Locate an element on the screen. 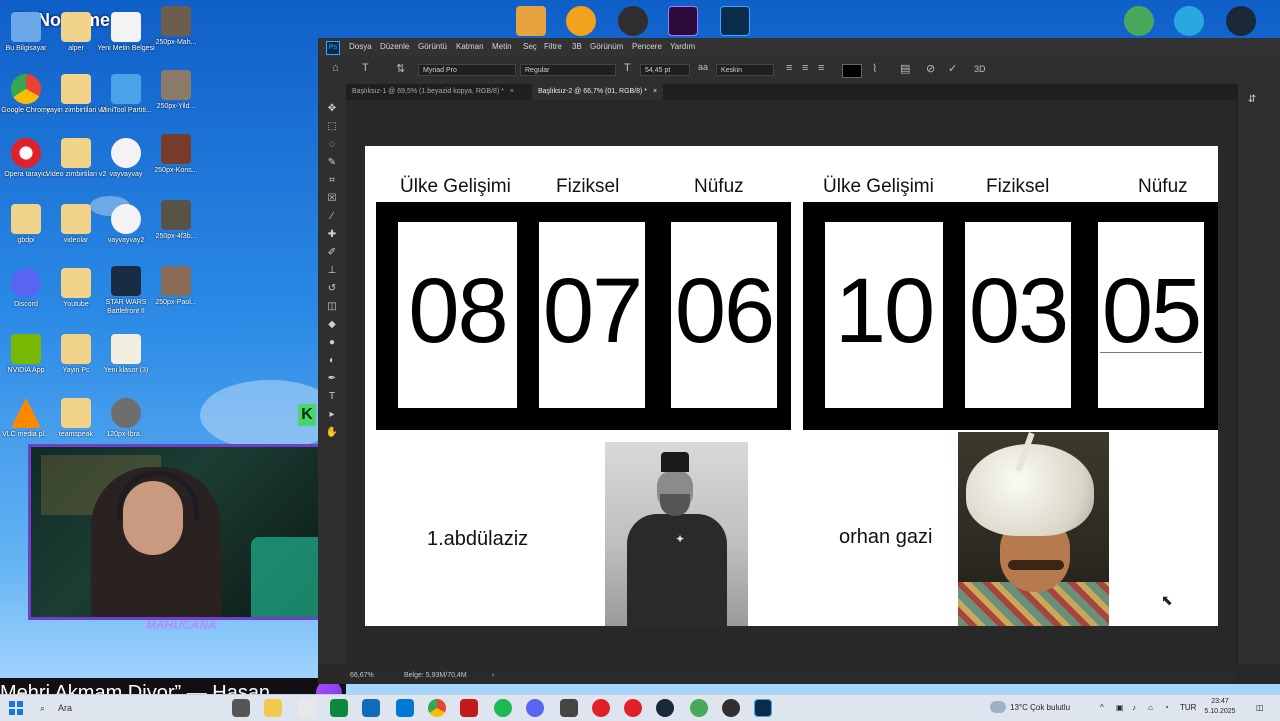  menu-edit: Düzenle is located at coordinates (394, 46).